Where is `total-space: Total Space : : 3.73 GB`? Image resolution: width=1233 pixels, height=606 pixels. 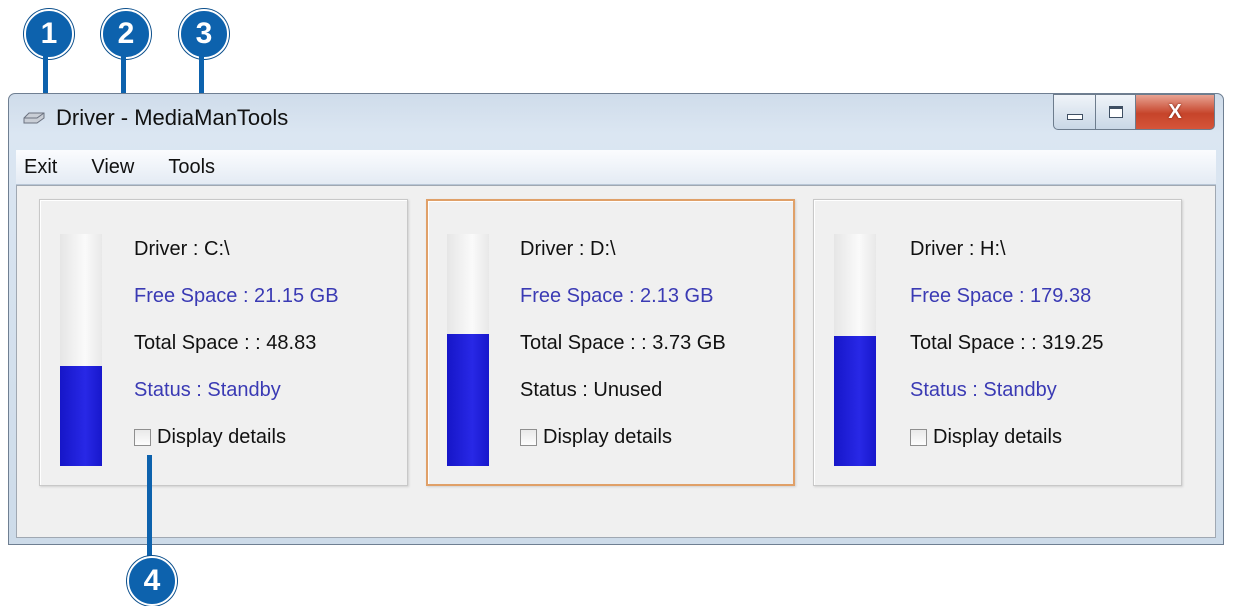
total-space: Total Space : : 3.73 GB is located at coordinates (623, 343).